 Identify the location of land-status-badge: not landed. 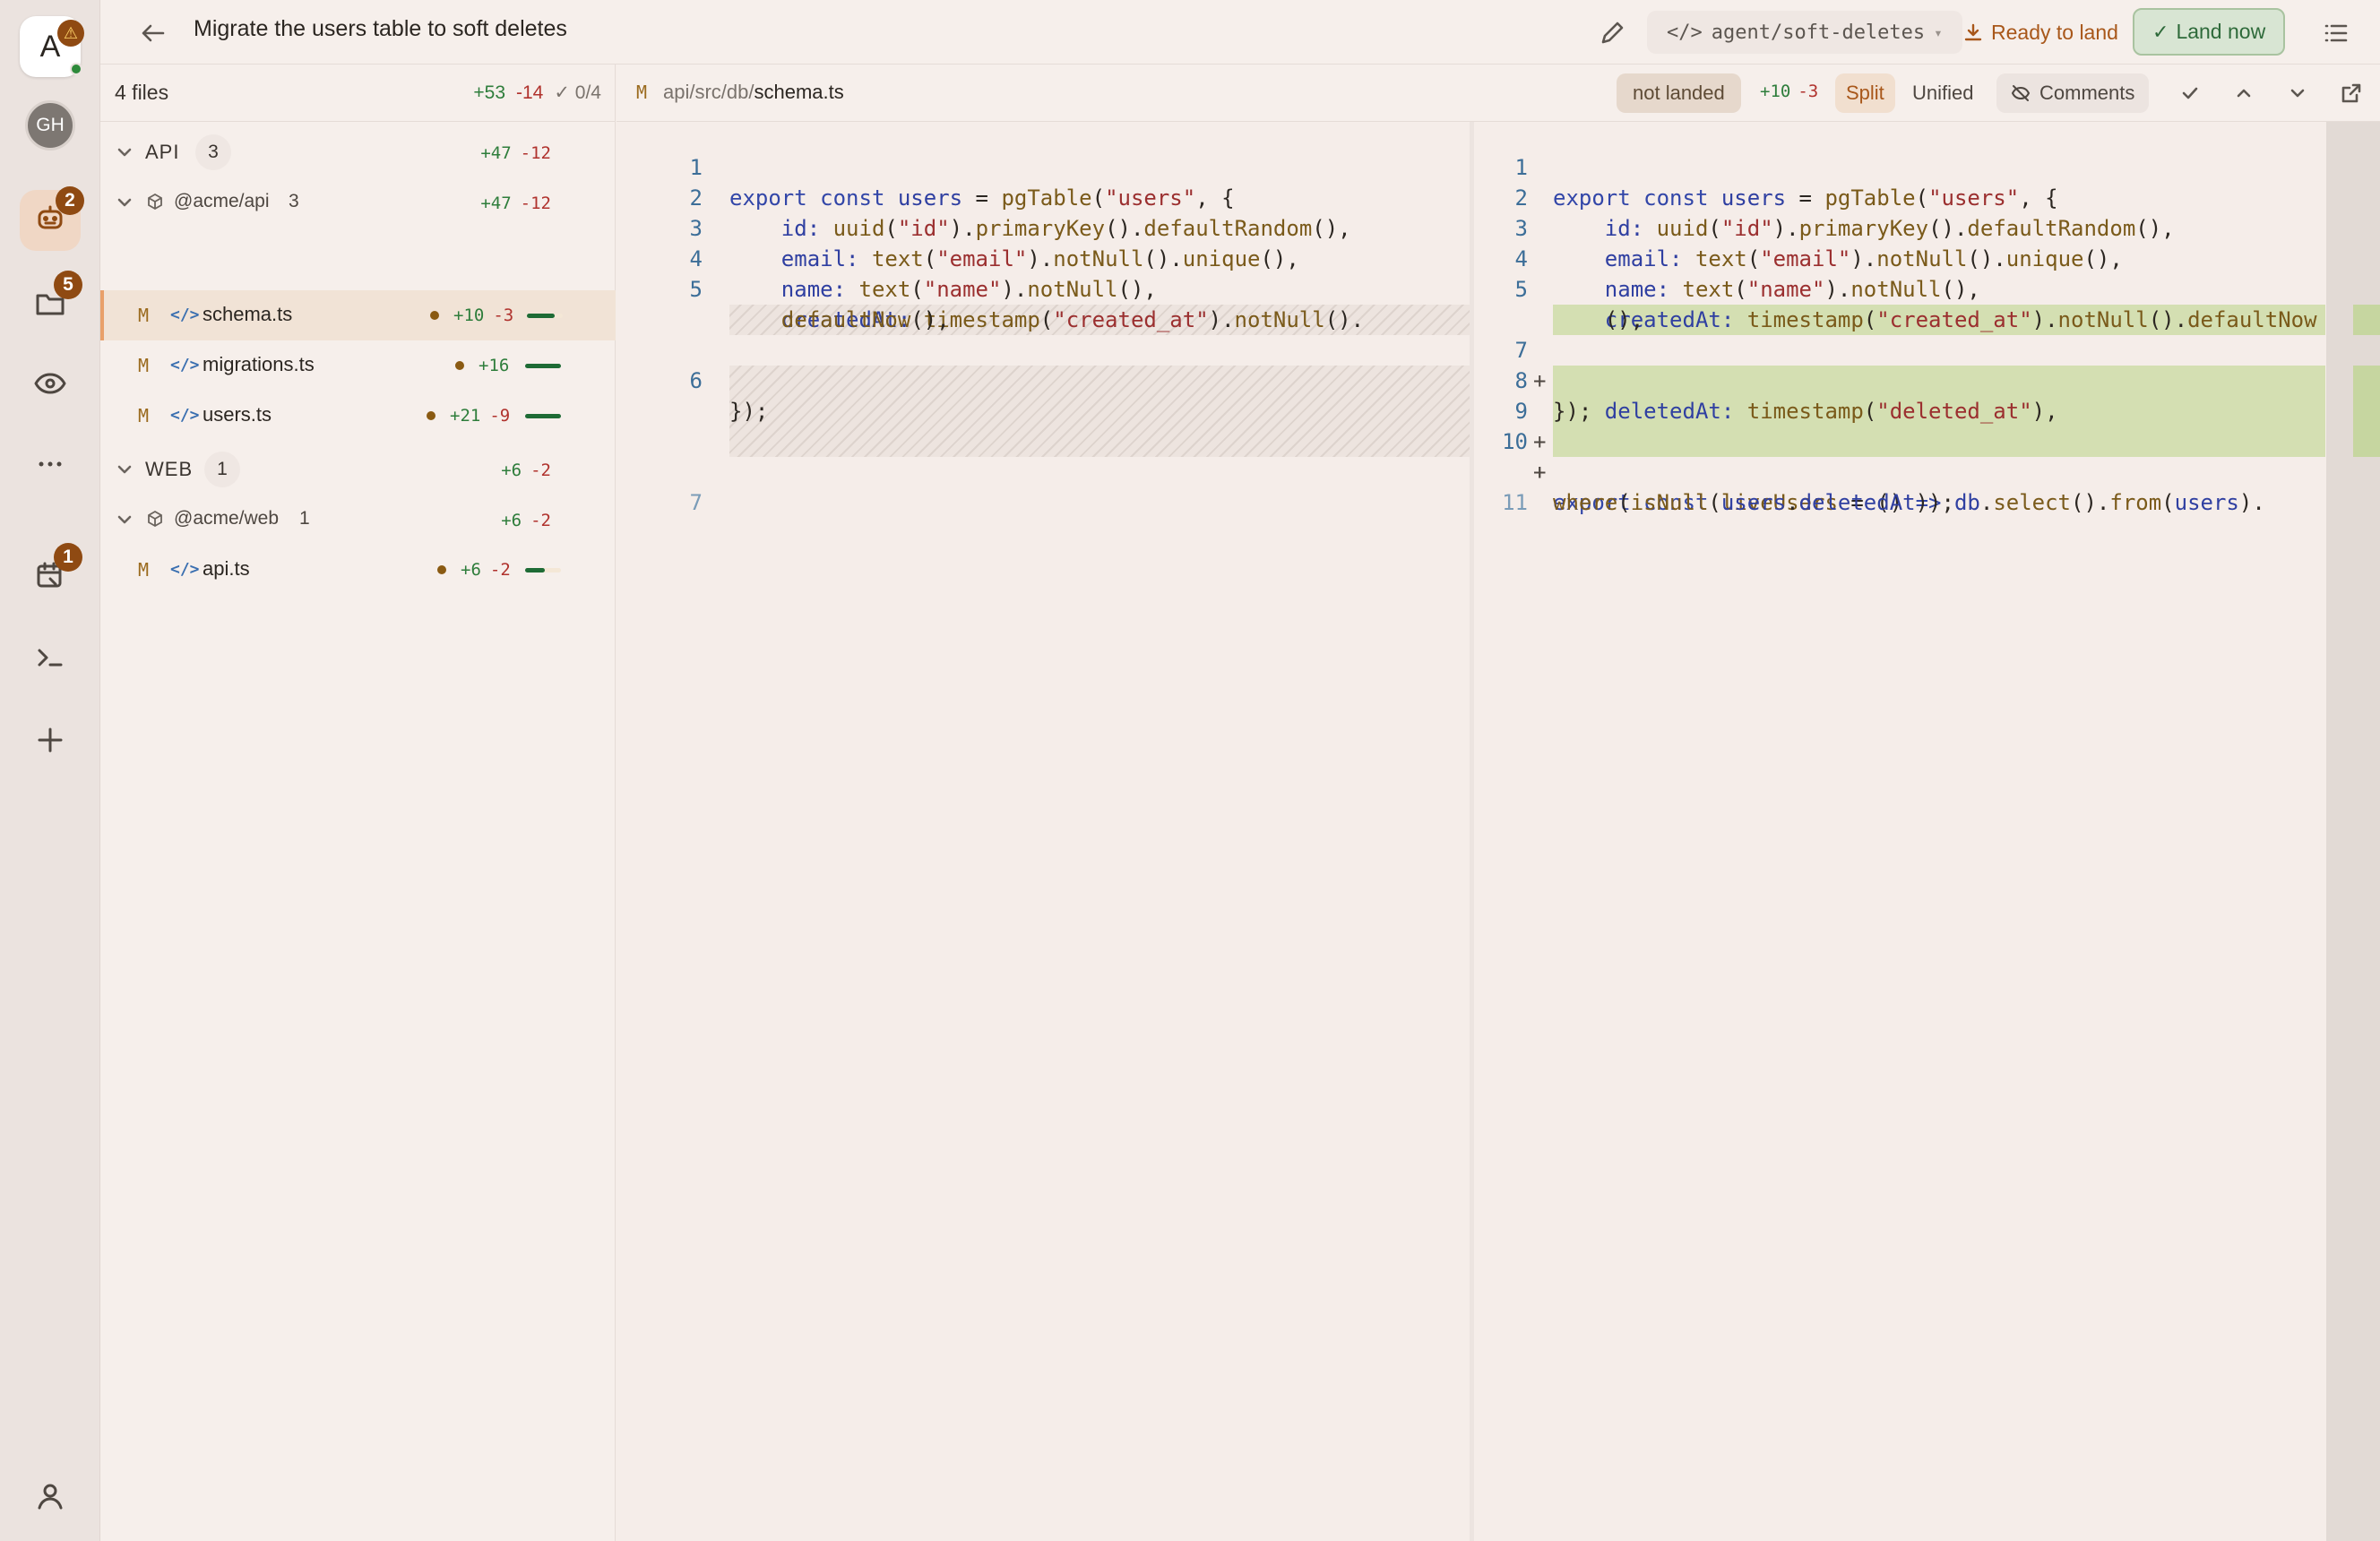
(1679, 93).